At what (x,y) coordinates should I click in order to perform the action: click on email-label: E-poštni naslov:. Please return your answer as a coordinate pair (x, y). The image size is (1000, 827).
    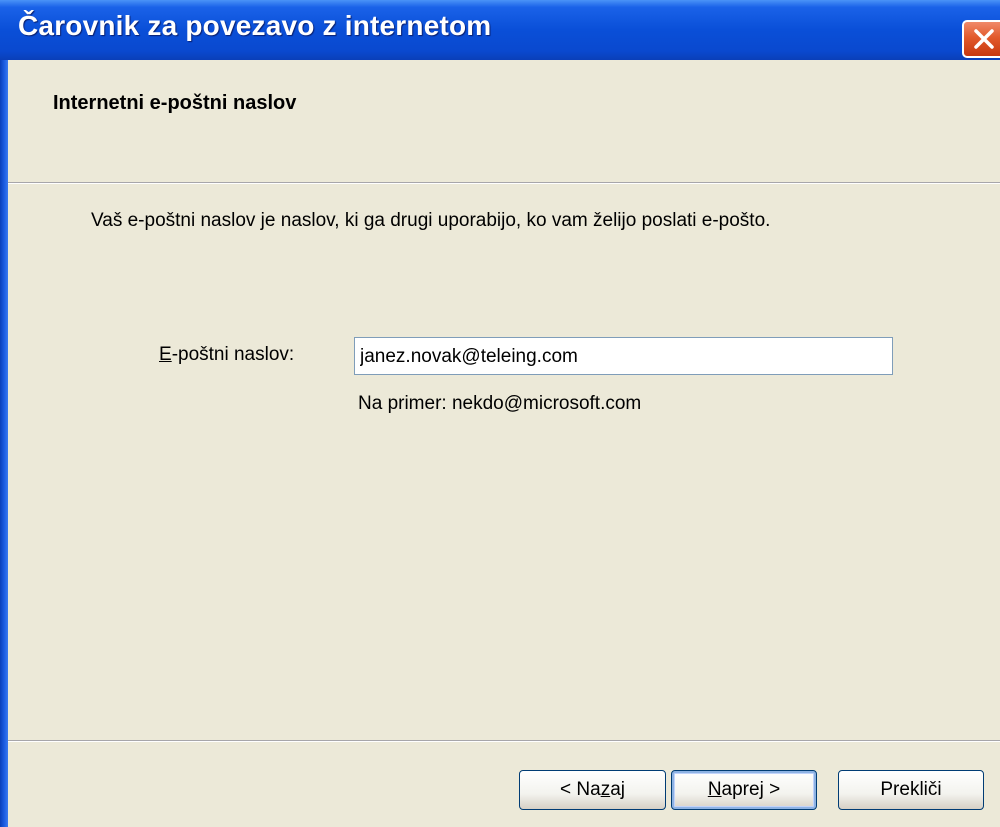
    Looking at the image, I should click on (226, 355).